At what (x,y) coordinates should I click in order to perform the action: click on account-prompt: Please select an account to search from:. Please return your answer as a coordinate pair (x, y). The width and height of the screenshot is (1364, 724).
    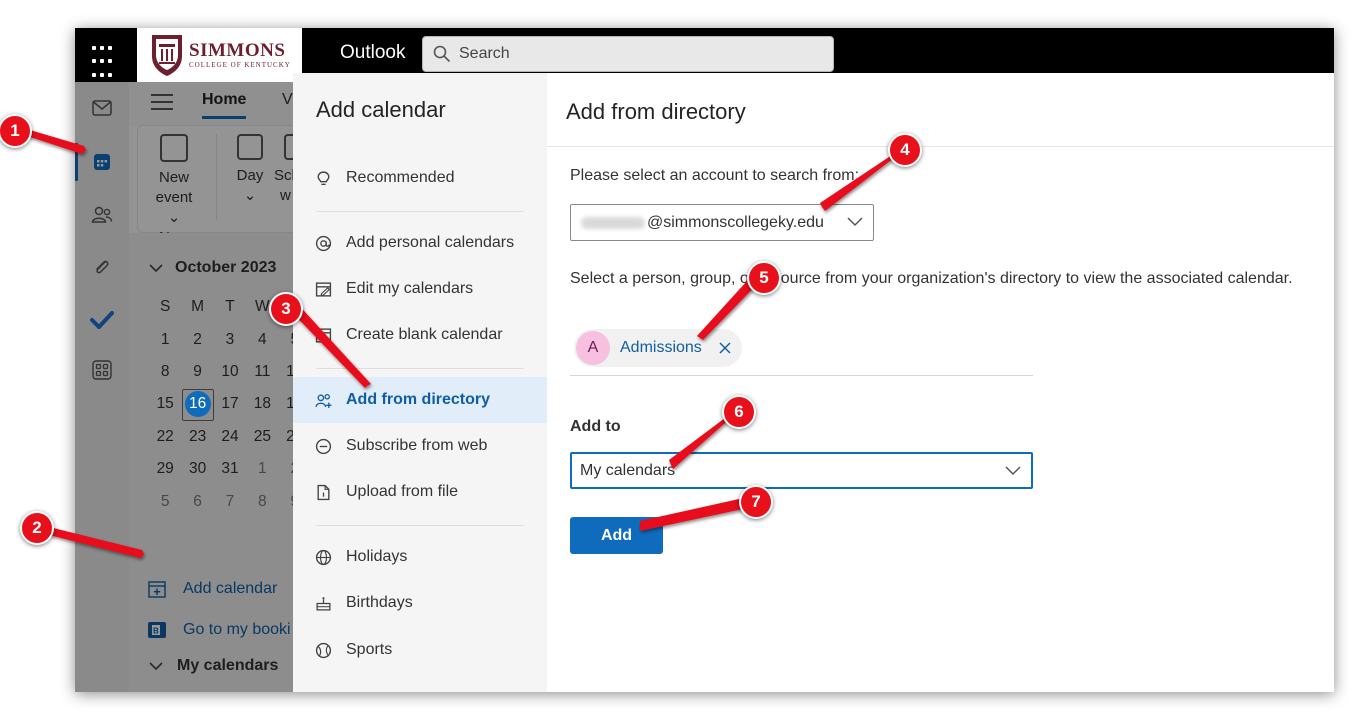
    Looking at the image, I should click on (715, 175).